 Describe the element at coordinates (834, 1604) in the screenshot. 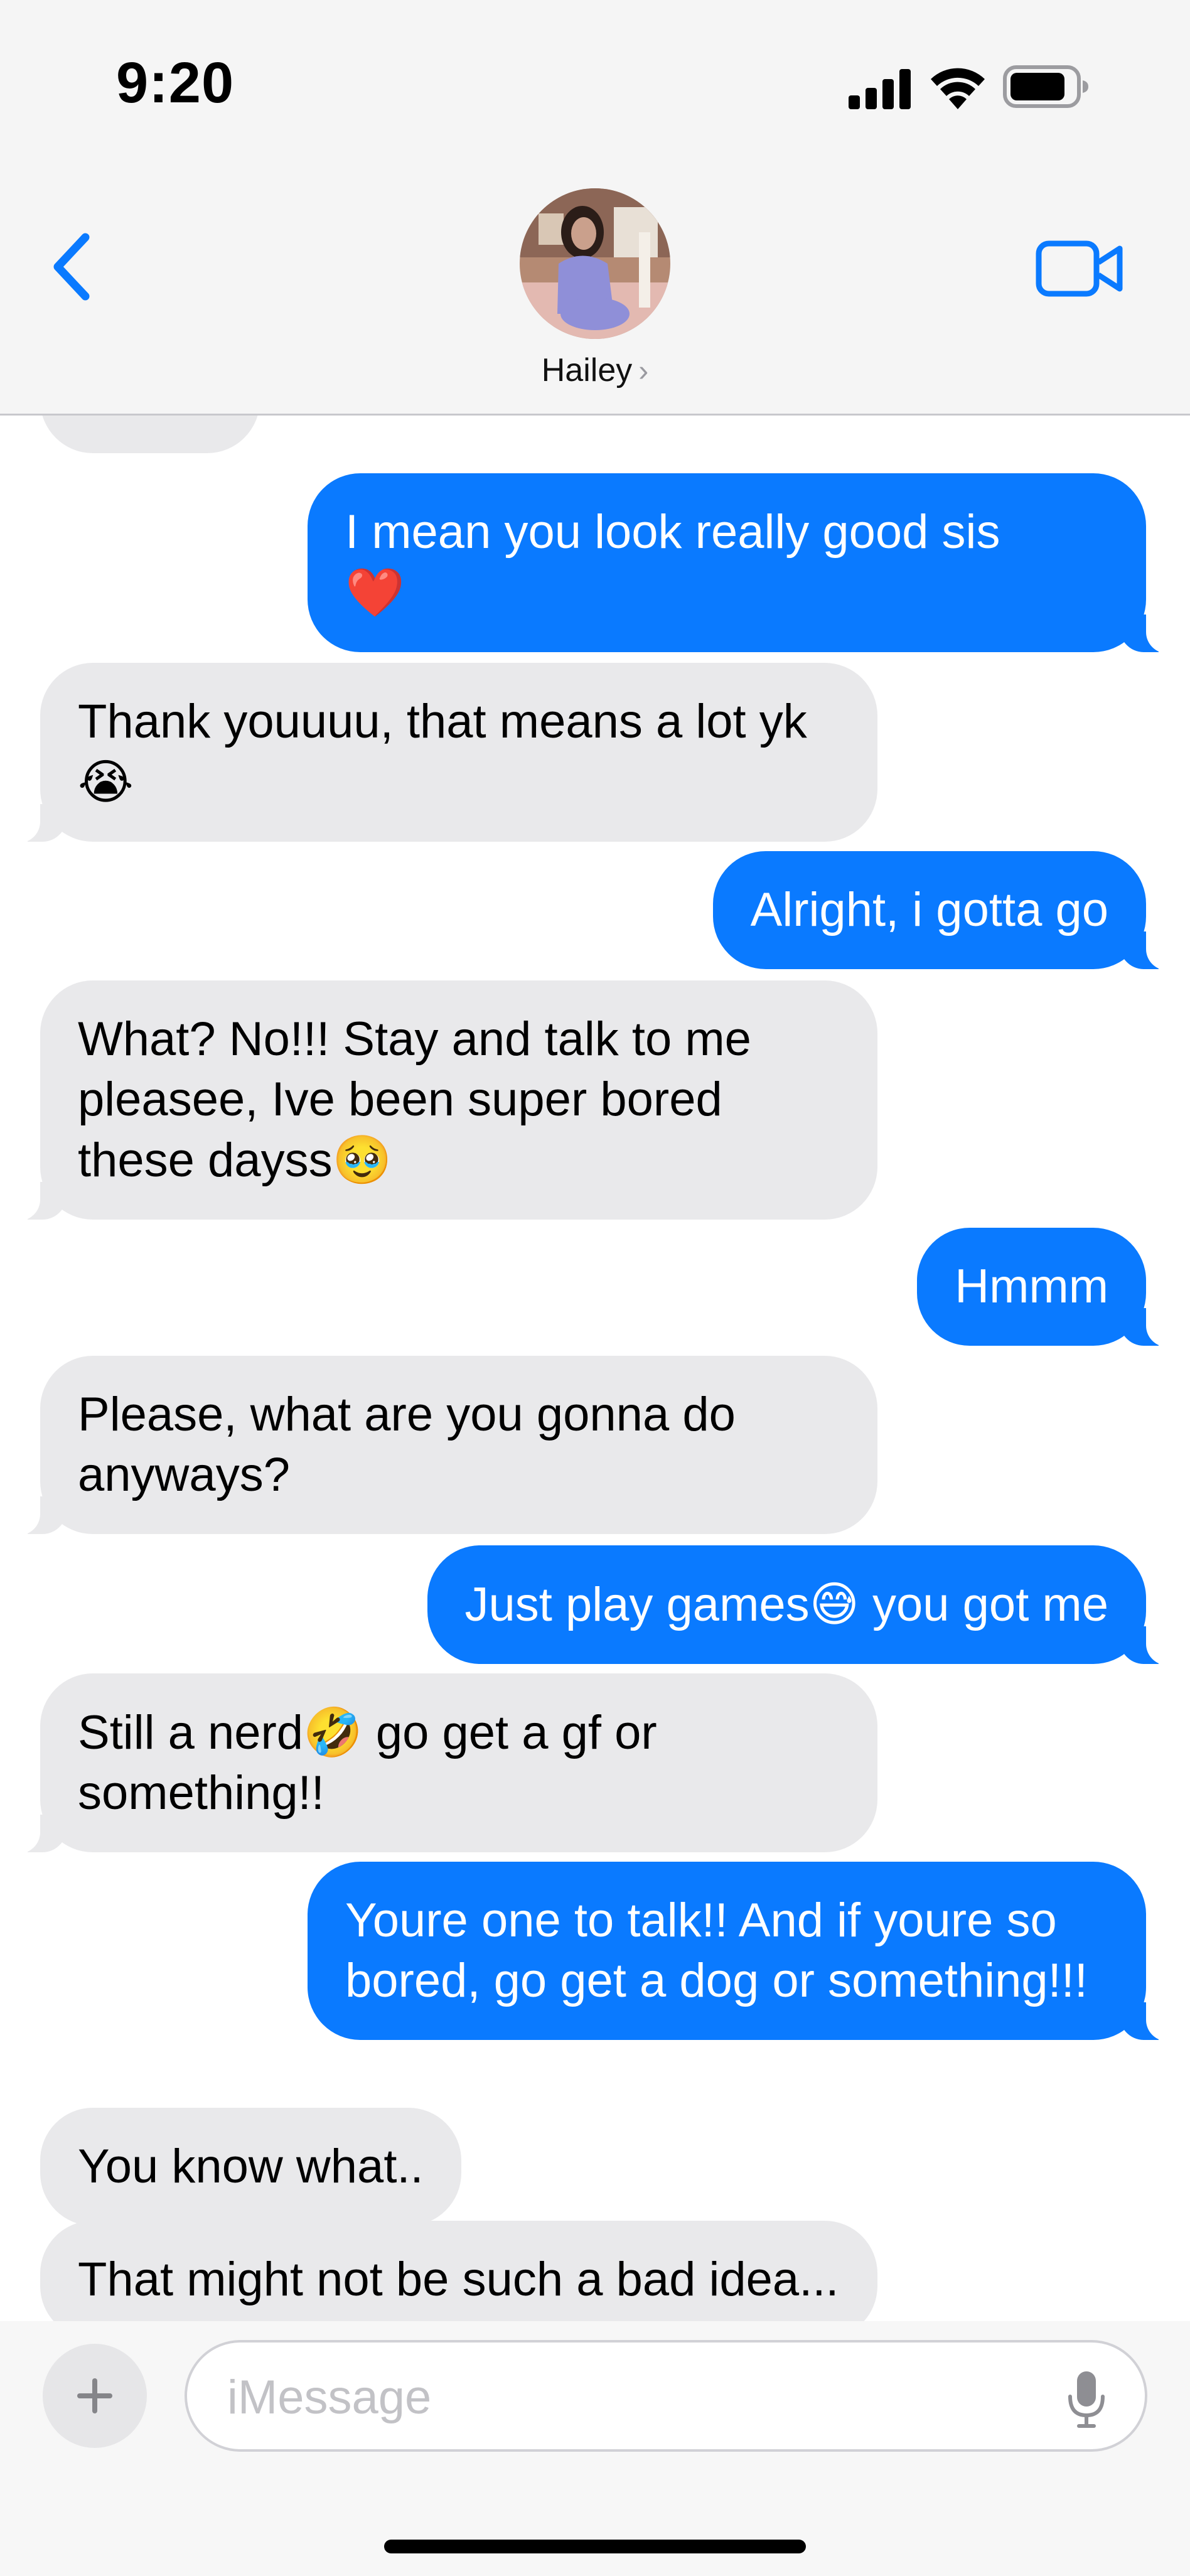

I see `message-emoji: 😅` at that location.